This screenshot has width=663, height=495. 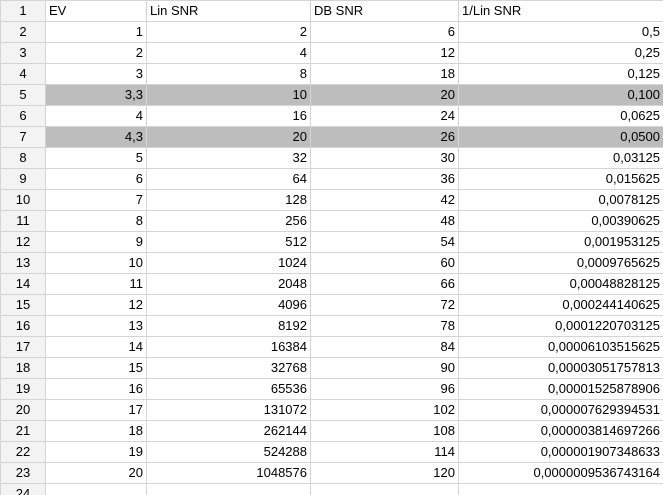 I want to click on row-header: 4, so click(x=23, y=74).